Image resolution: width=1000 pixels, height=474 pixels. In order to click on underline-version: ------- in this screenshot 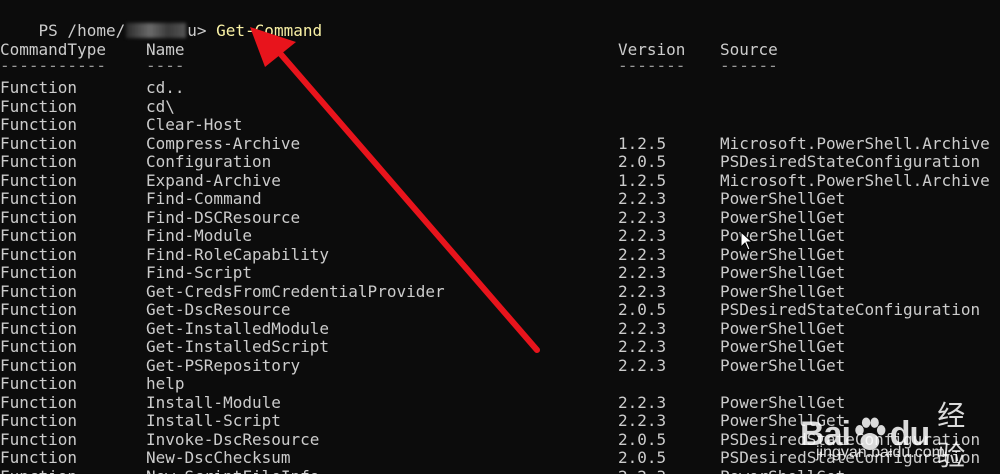, I will do `click(652, 65)`.